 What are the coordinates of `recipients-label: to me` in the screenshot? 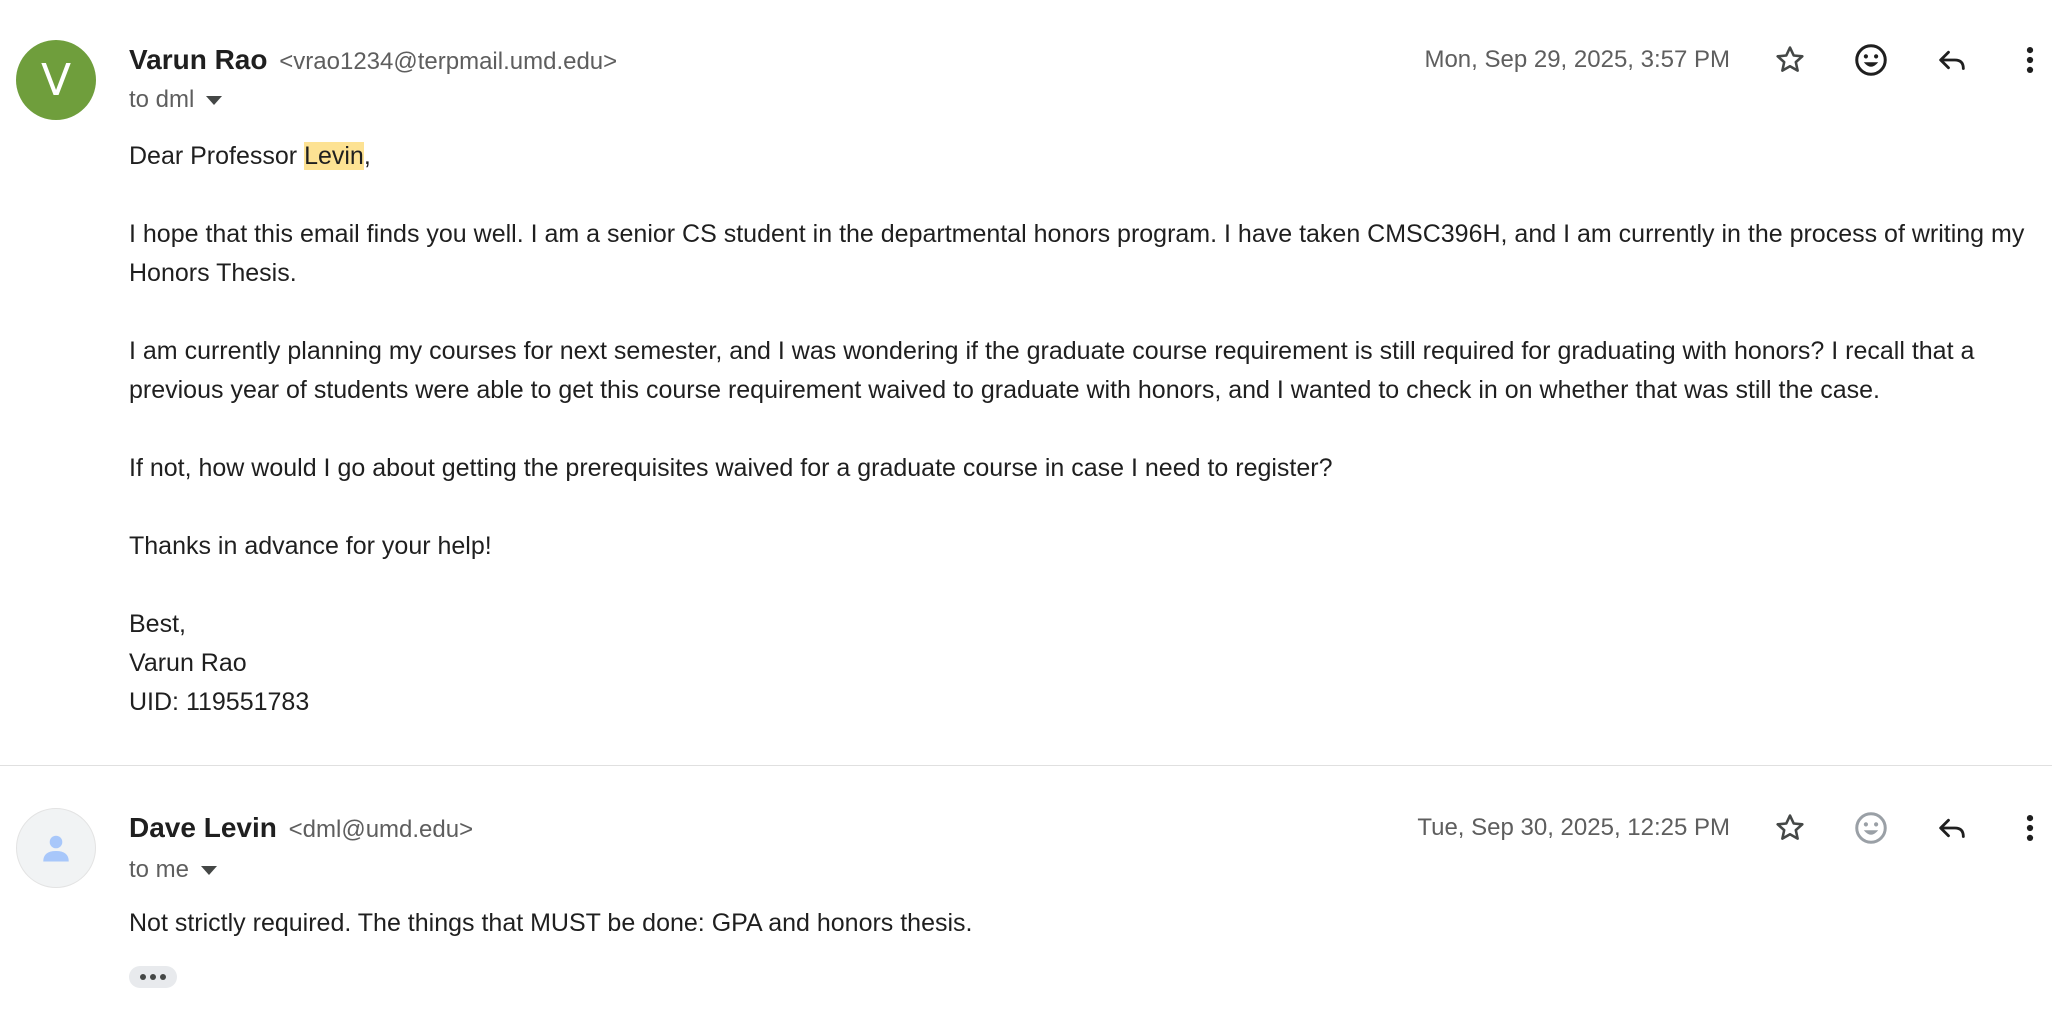 It's located at (159, 869).